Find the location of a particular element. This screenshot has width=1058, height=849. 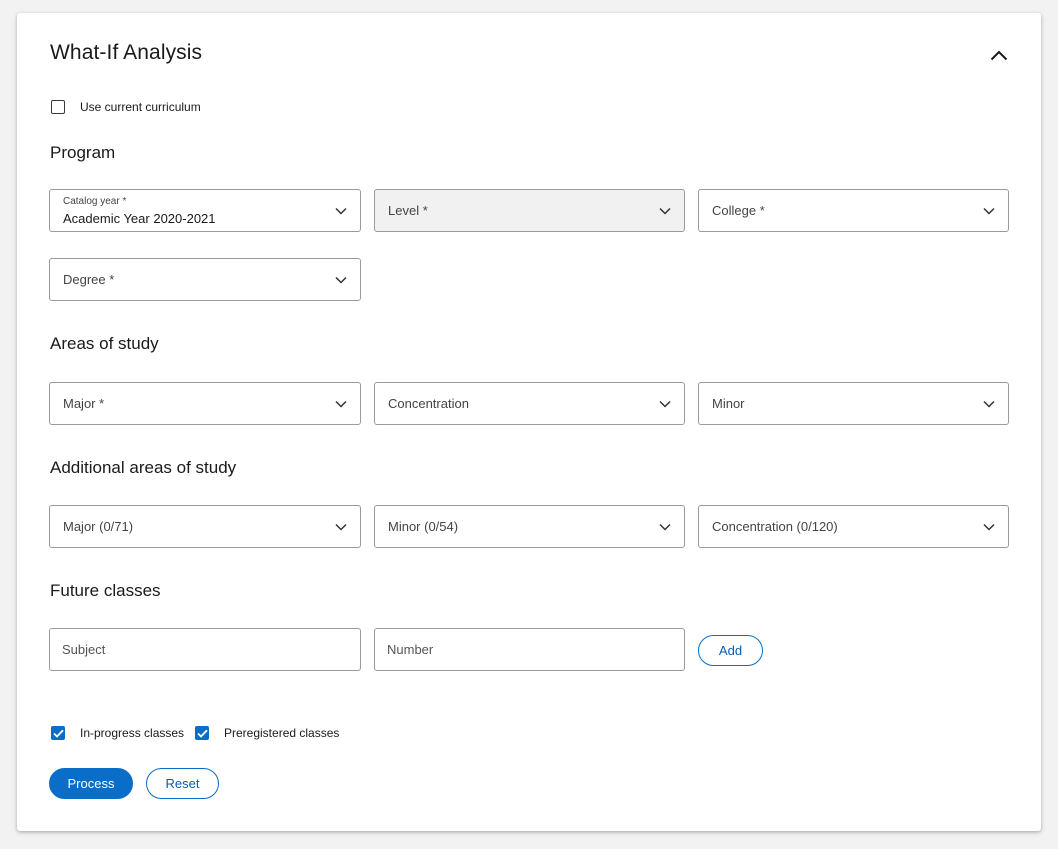

use-current-curriculum-label: Use current curriculum is located at coordinates (140, 107).